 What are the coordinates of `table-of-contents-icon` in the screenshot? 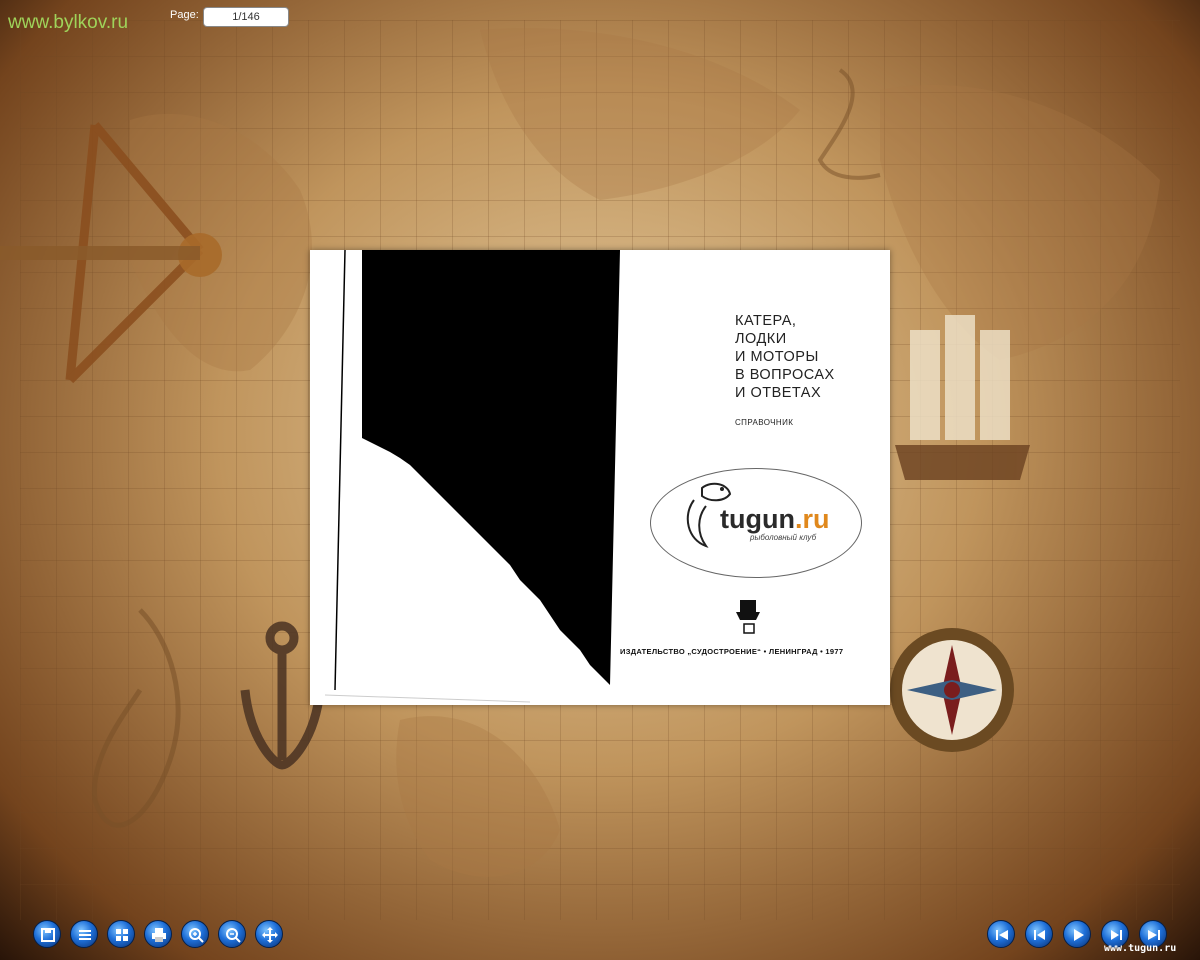 It's located at (85, 935).